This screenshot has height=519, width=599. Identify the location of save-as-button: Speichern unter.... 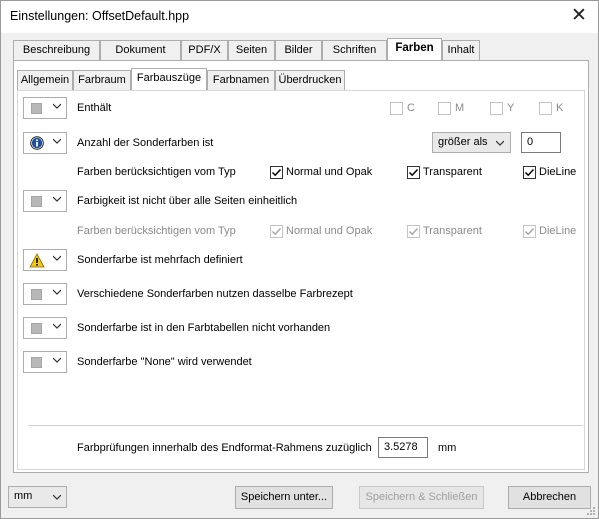
(284, 497).